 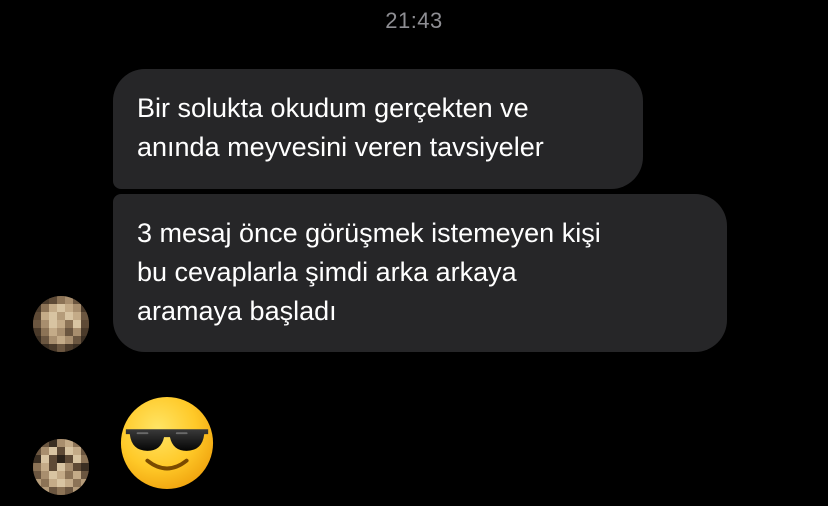 What do you see at coordinates (340, 147) in the screenshot?
I see `message-text-line: anında meyvesini veren tavsiyeler` at bounding box center [340, 147].